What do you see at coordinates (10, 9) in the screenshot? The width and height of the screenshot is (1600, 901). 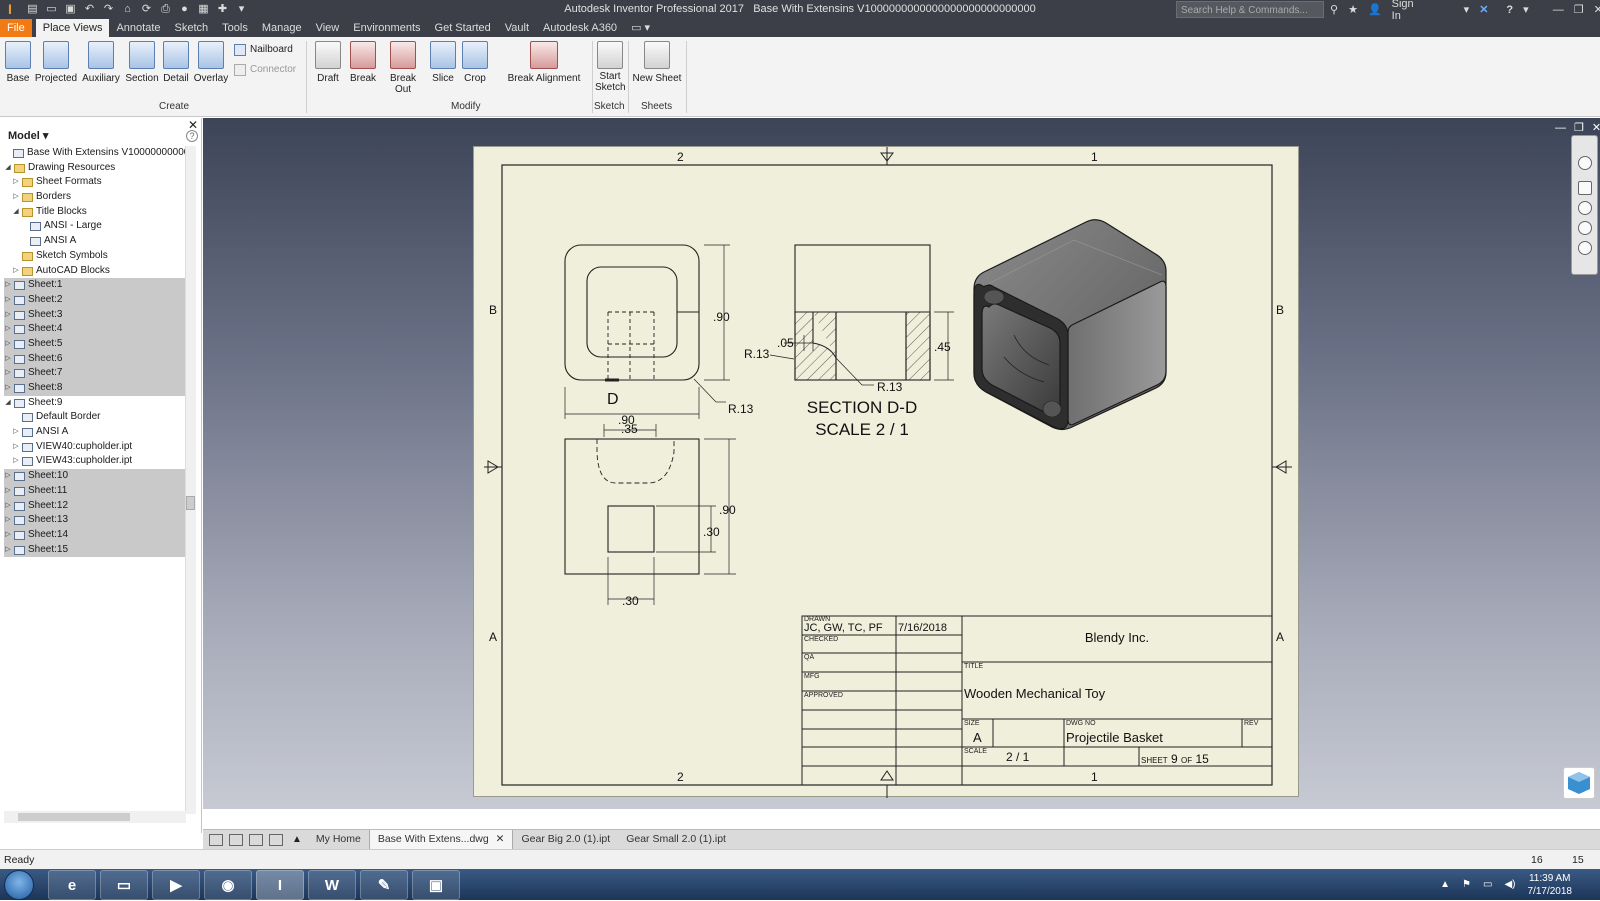 I see `inventor-logo-icon: I` at bounding box center [10, 9].